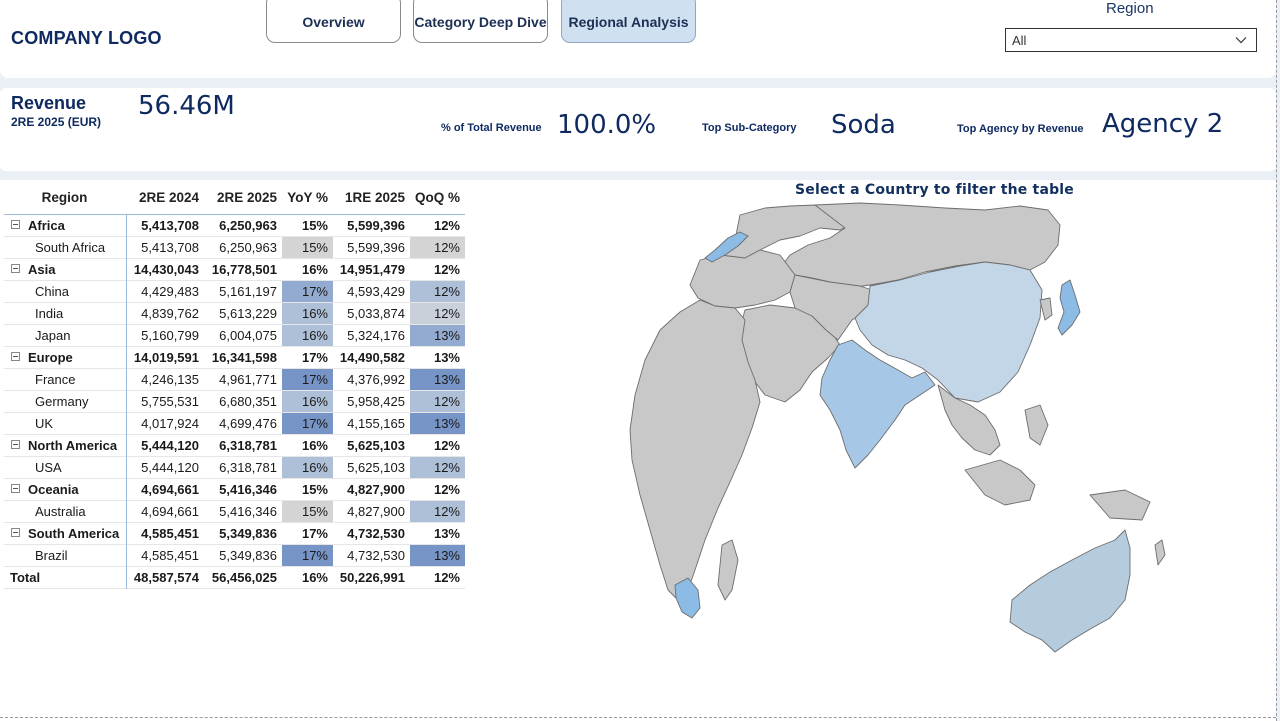 The height and width of the screenshot is (721, 1280). Describe the element at coordinates (1046, 309) in the screenshot. I see `map-region-korea` at that location.